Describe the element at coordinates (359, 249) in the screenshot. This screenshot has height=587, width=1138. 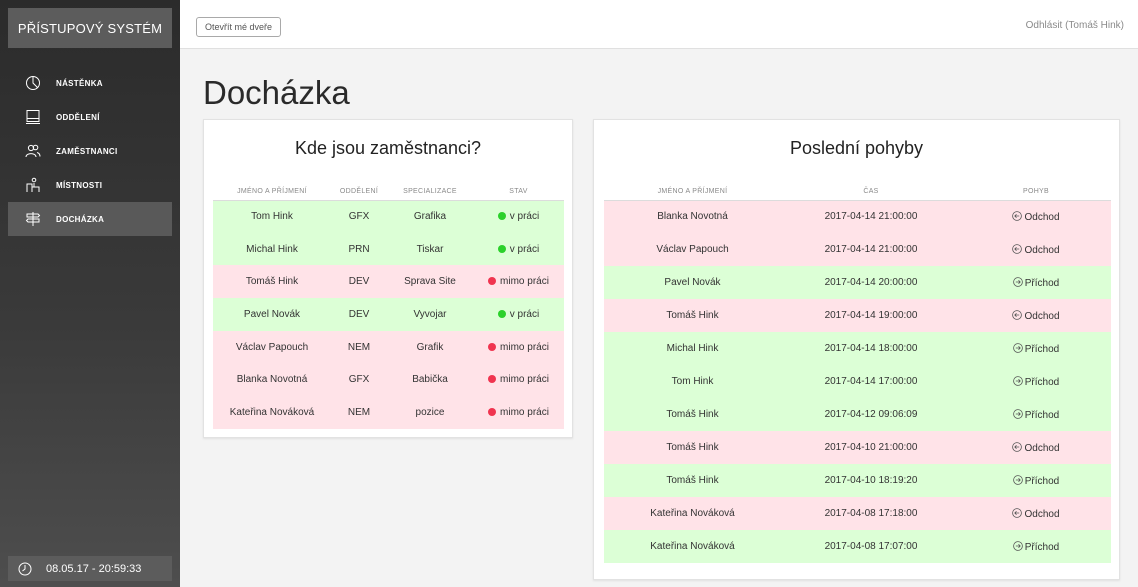
I see `employee-dept: PRN` at that location.